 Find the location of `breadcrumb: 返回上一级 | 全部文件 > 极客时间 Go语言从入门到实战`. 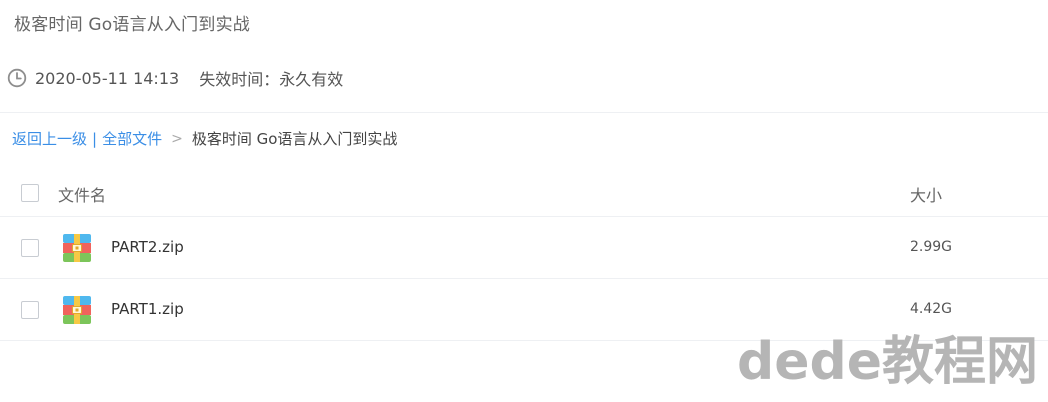

breadcrumb: 返回上一级 | 全部文件 > 极客时间 Go语言从入门到实战 is located at coordinates (204, 138).